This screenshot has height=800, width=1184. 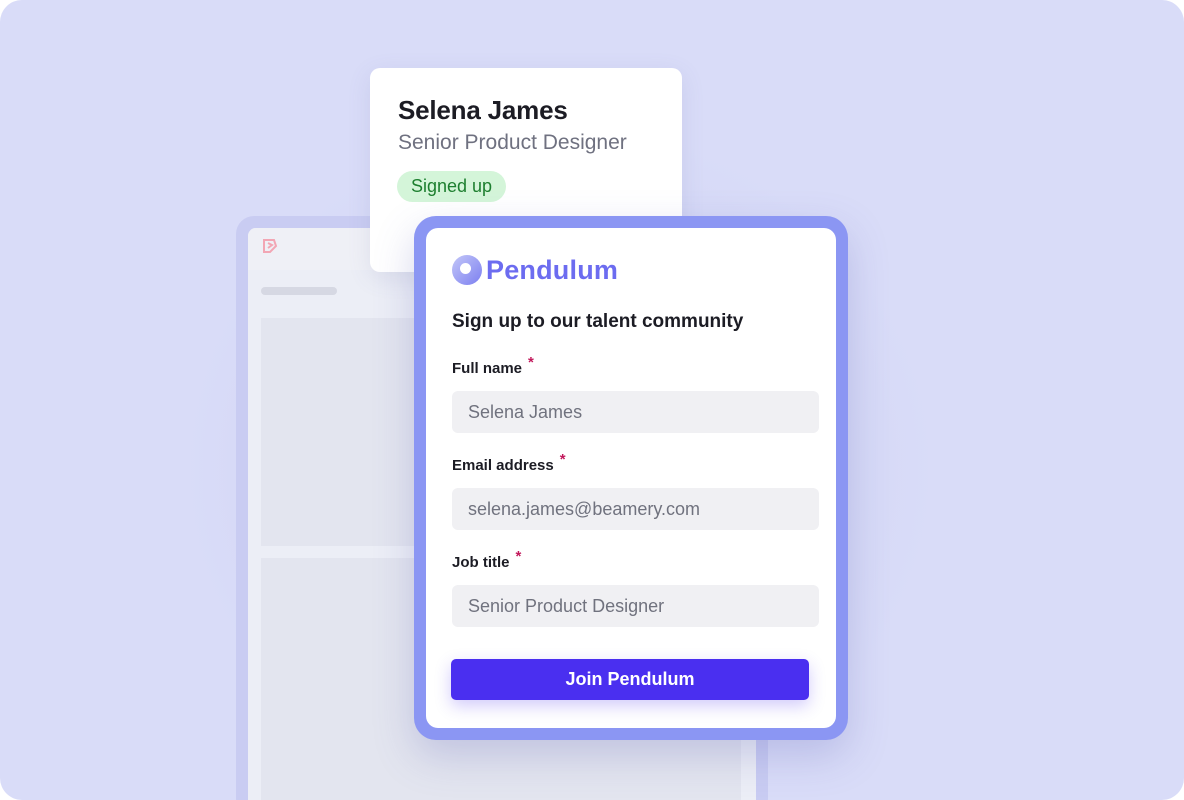 I want to click on pendulum-logo-icon, so click(x=467, y=270).